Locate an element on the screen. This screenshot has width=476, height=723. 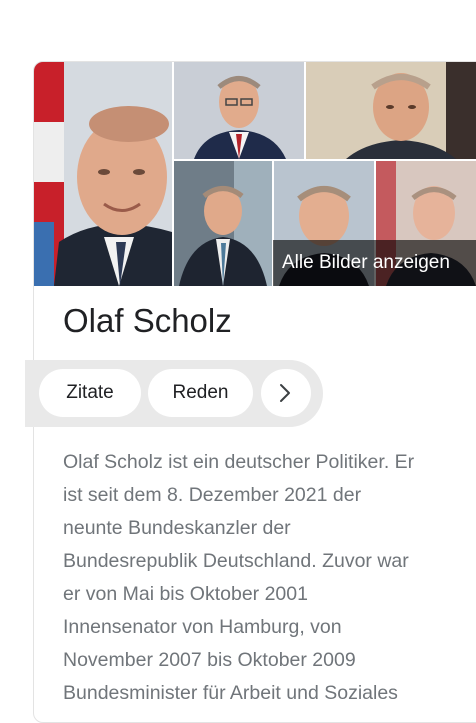
description-line: ist seit dem 8. Dezember 2021 der is located at coordinates (212, 495).